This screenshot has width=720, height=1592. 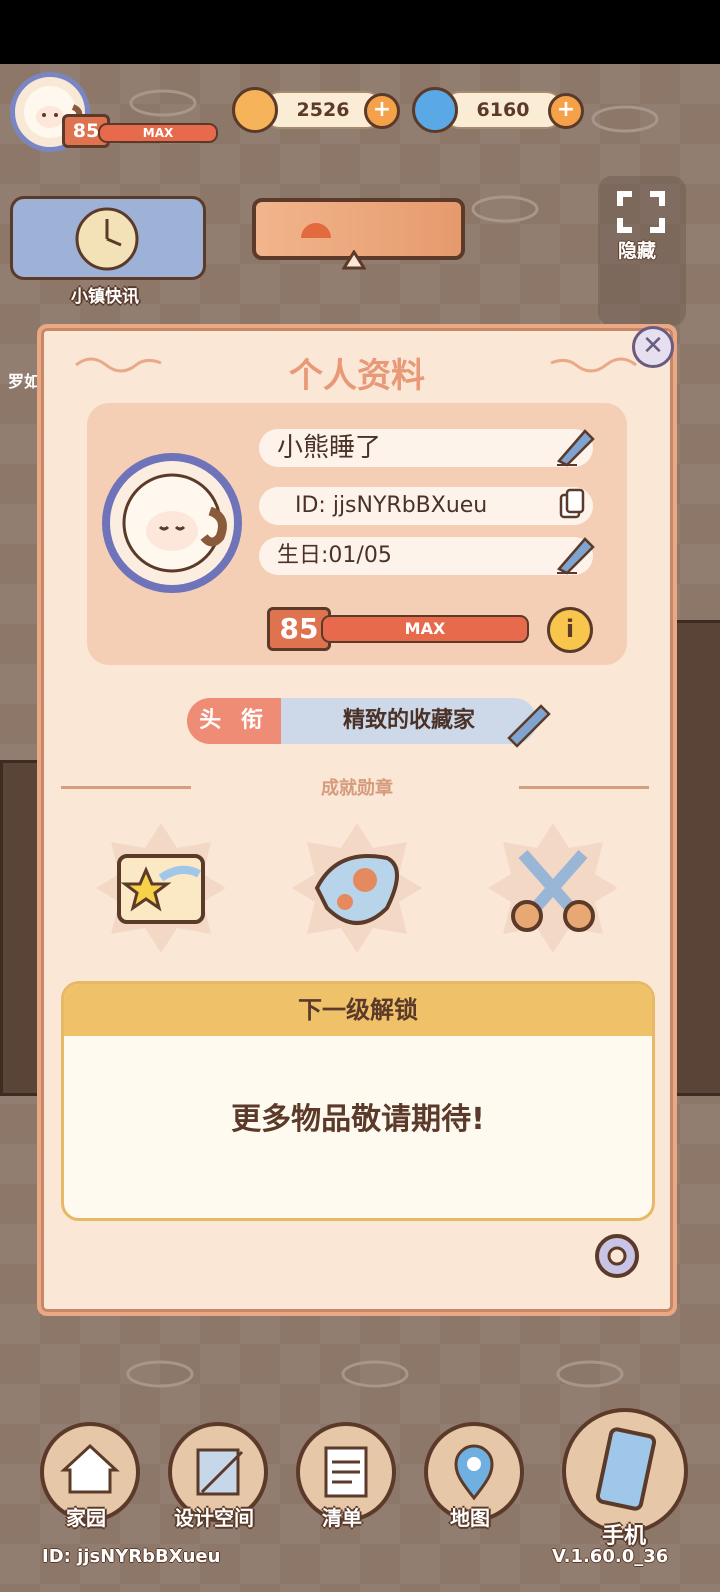 I want to click on nav-phone-button, so click(x=625, y=1471).